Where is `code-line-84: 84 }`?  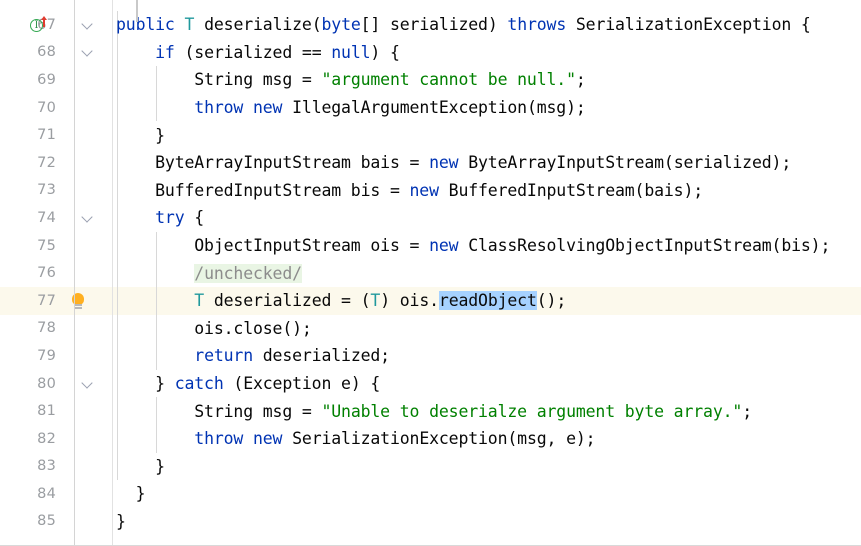
code-line-84: 84 } is located at coordinates (430, 494).